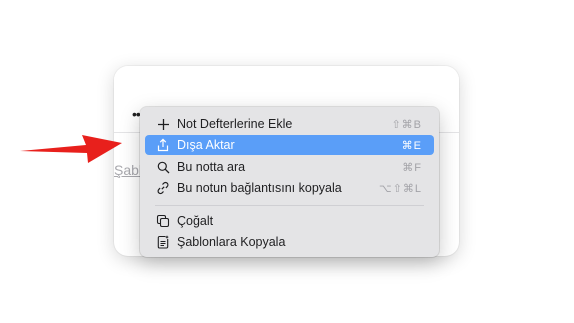 The height and width of the screenshot is (323, 574). I want to click on red-arrow-icon, so click(71, 149).